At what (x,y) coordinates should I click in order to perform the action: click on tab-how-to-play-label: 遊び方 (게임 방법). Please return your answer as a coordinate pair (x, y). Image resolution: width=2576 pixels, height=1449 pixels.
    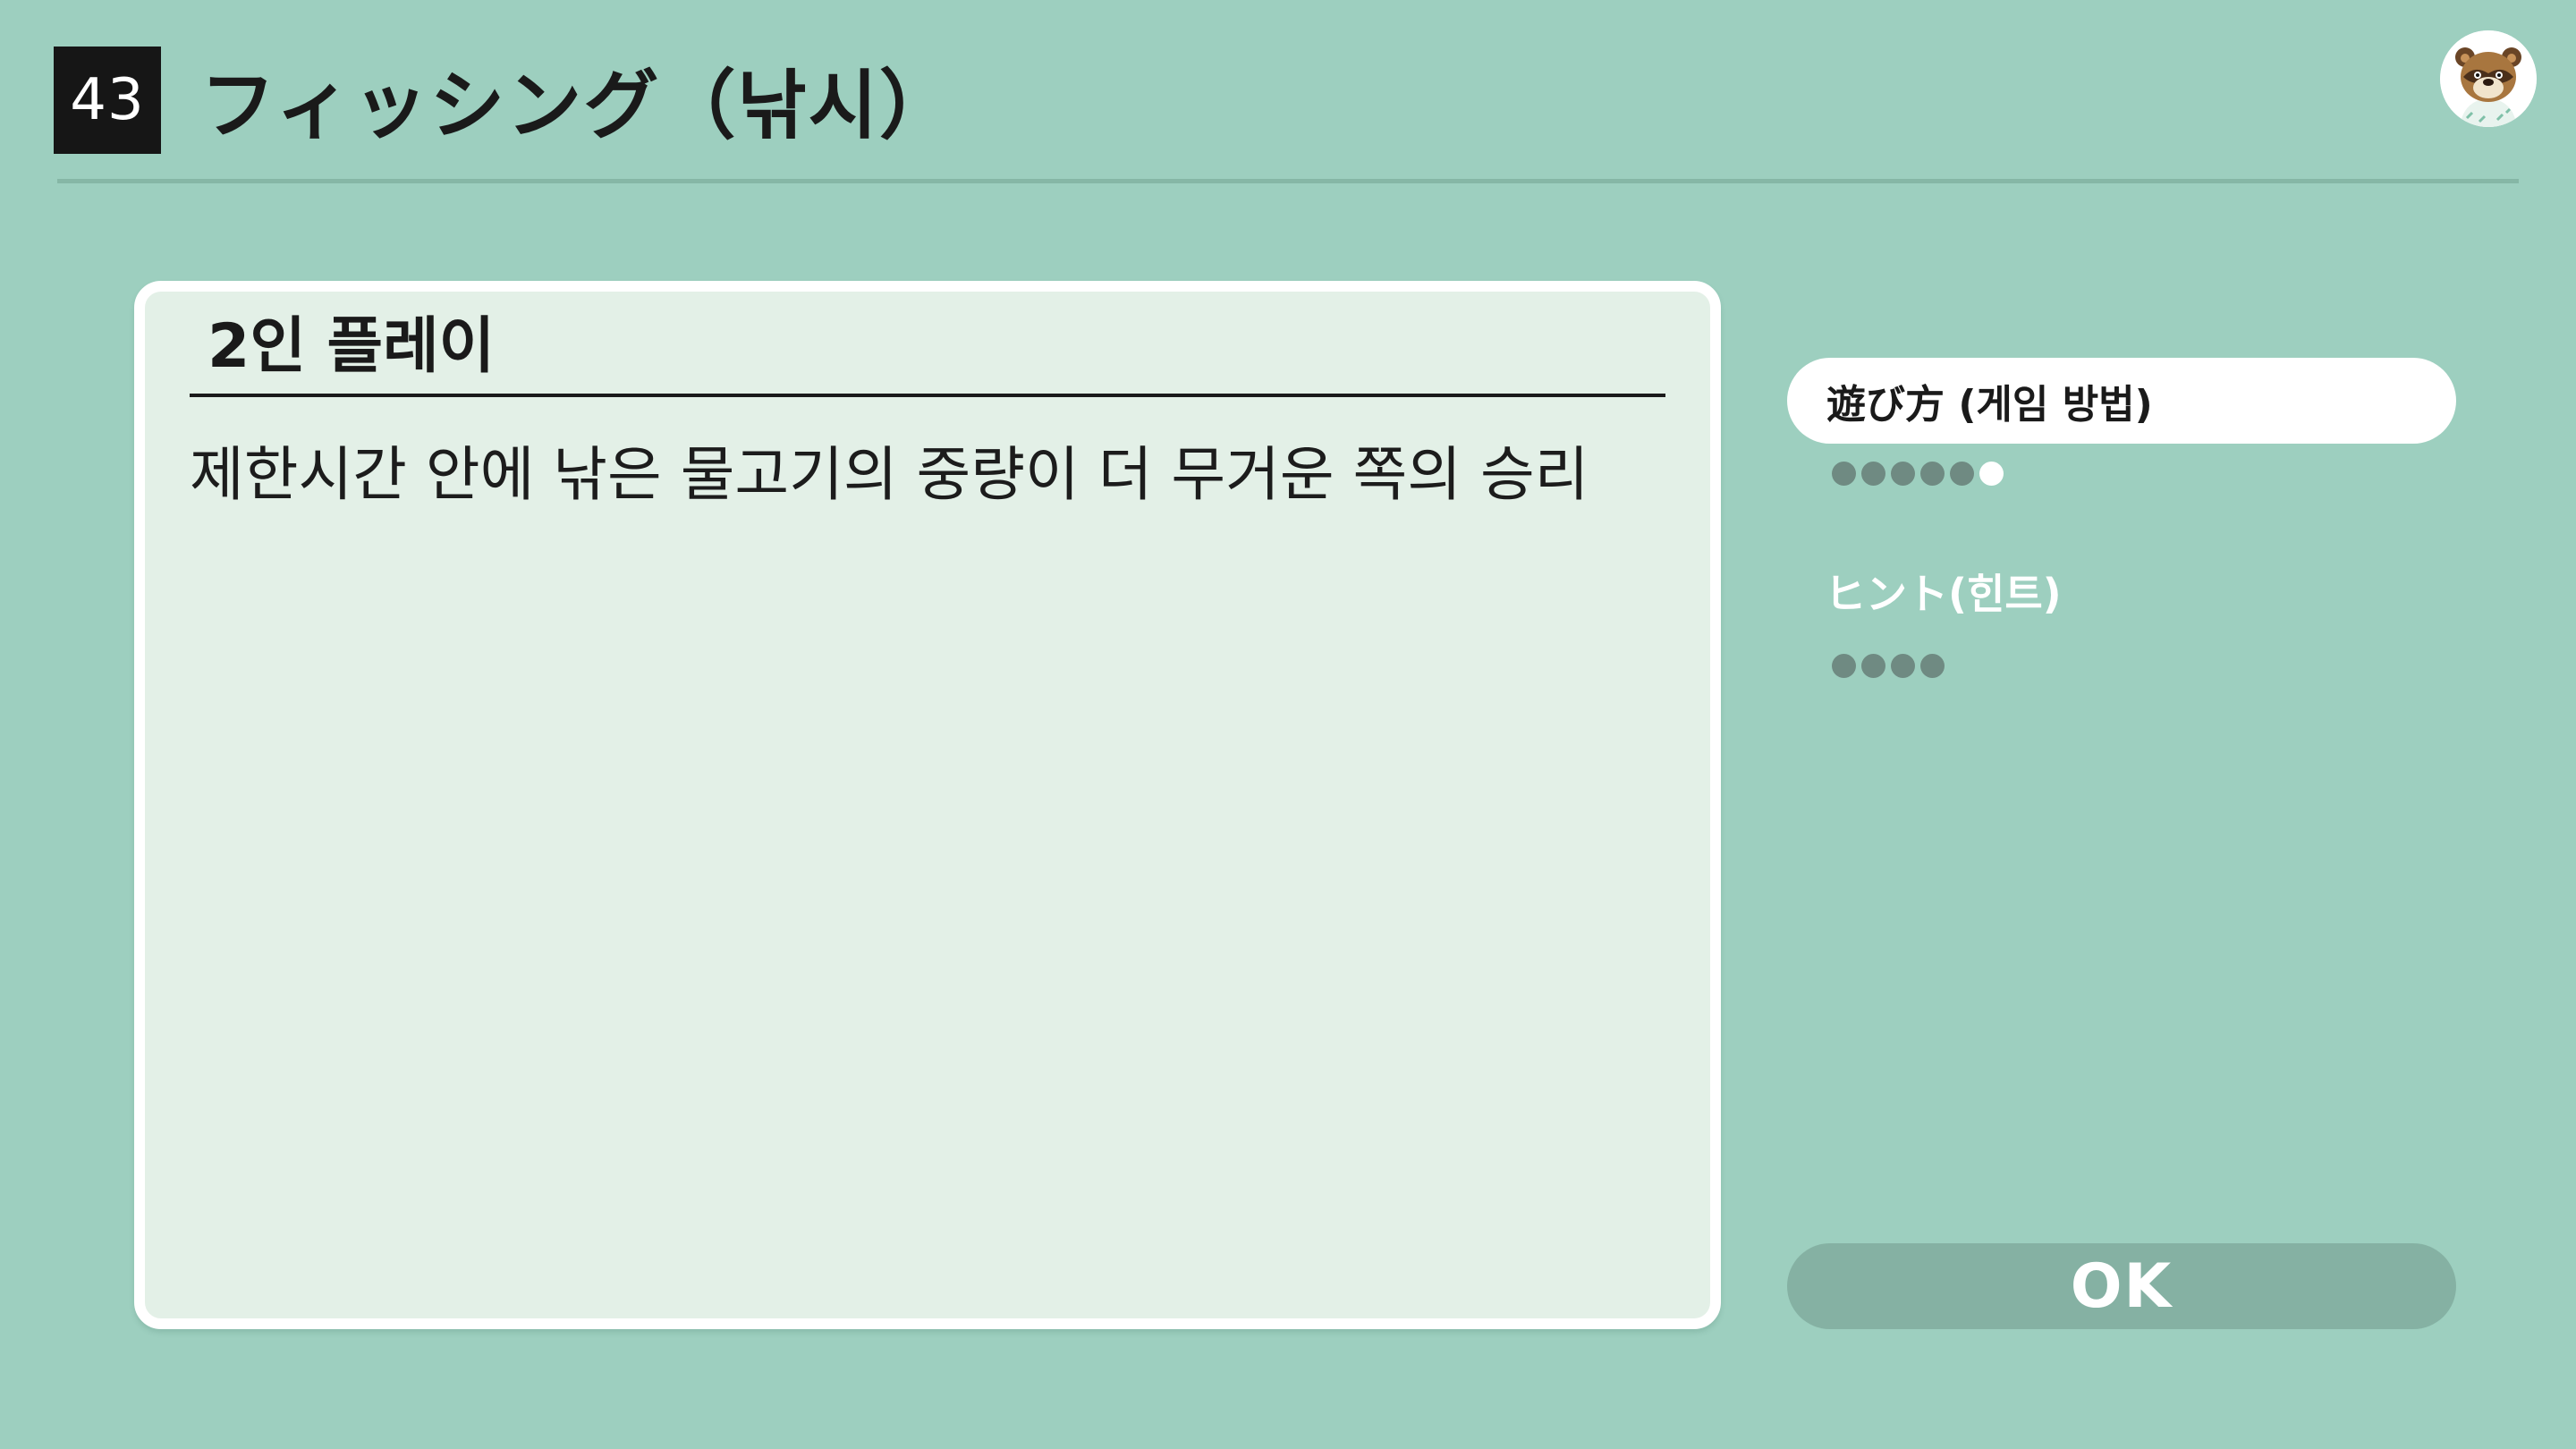
    Looking at the image, I should click on (1989, 405).